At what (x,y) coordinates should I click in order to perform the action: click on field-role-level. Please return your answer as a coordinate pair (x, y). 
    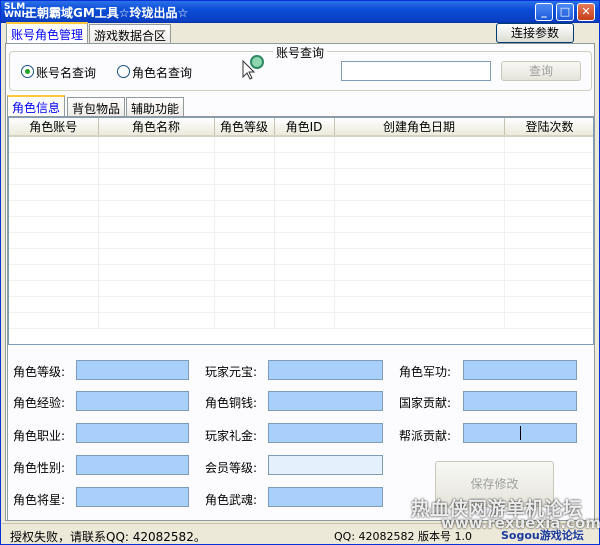
    Looking at the image, I should click on (132, 370).